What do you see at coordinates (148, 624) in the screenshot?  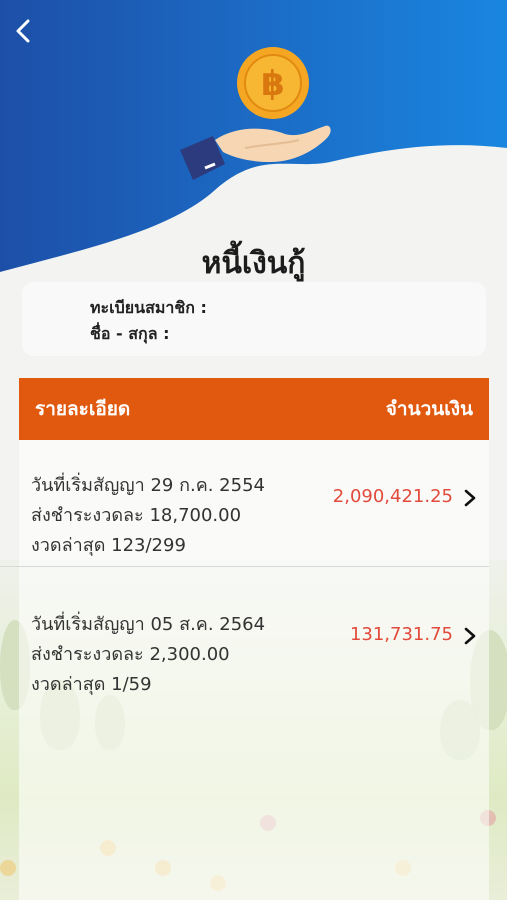 I see `loan-start-date: วันที่เริ่มสัญญา 05 ส.ค. 2564` at bounding box center [148, 624].